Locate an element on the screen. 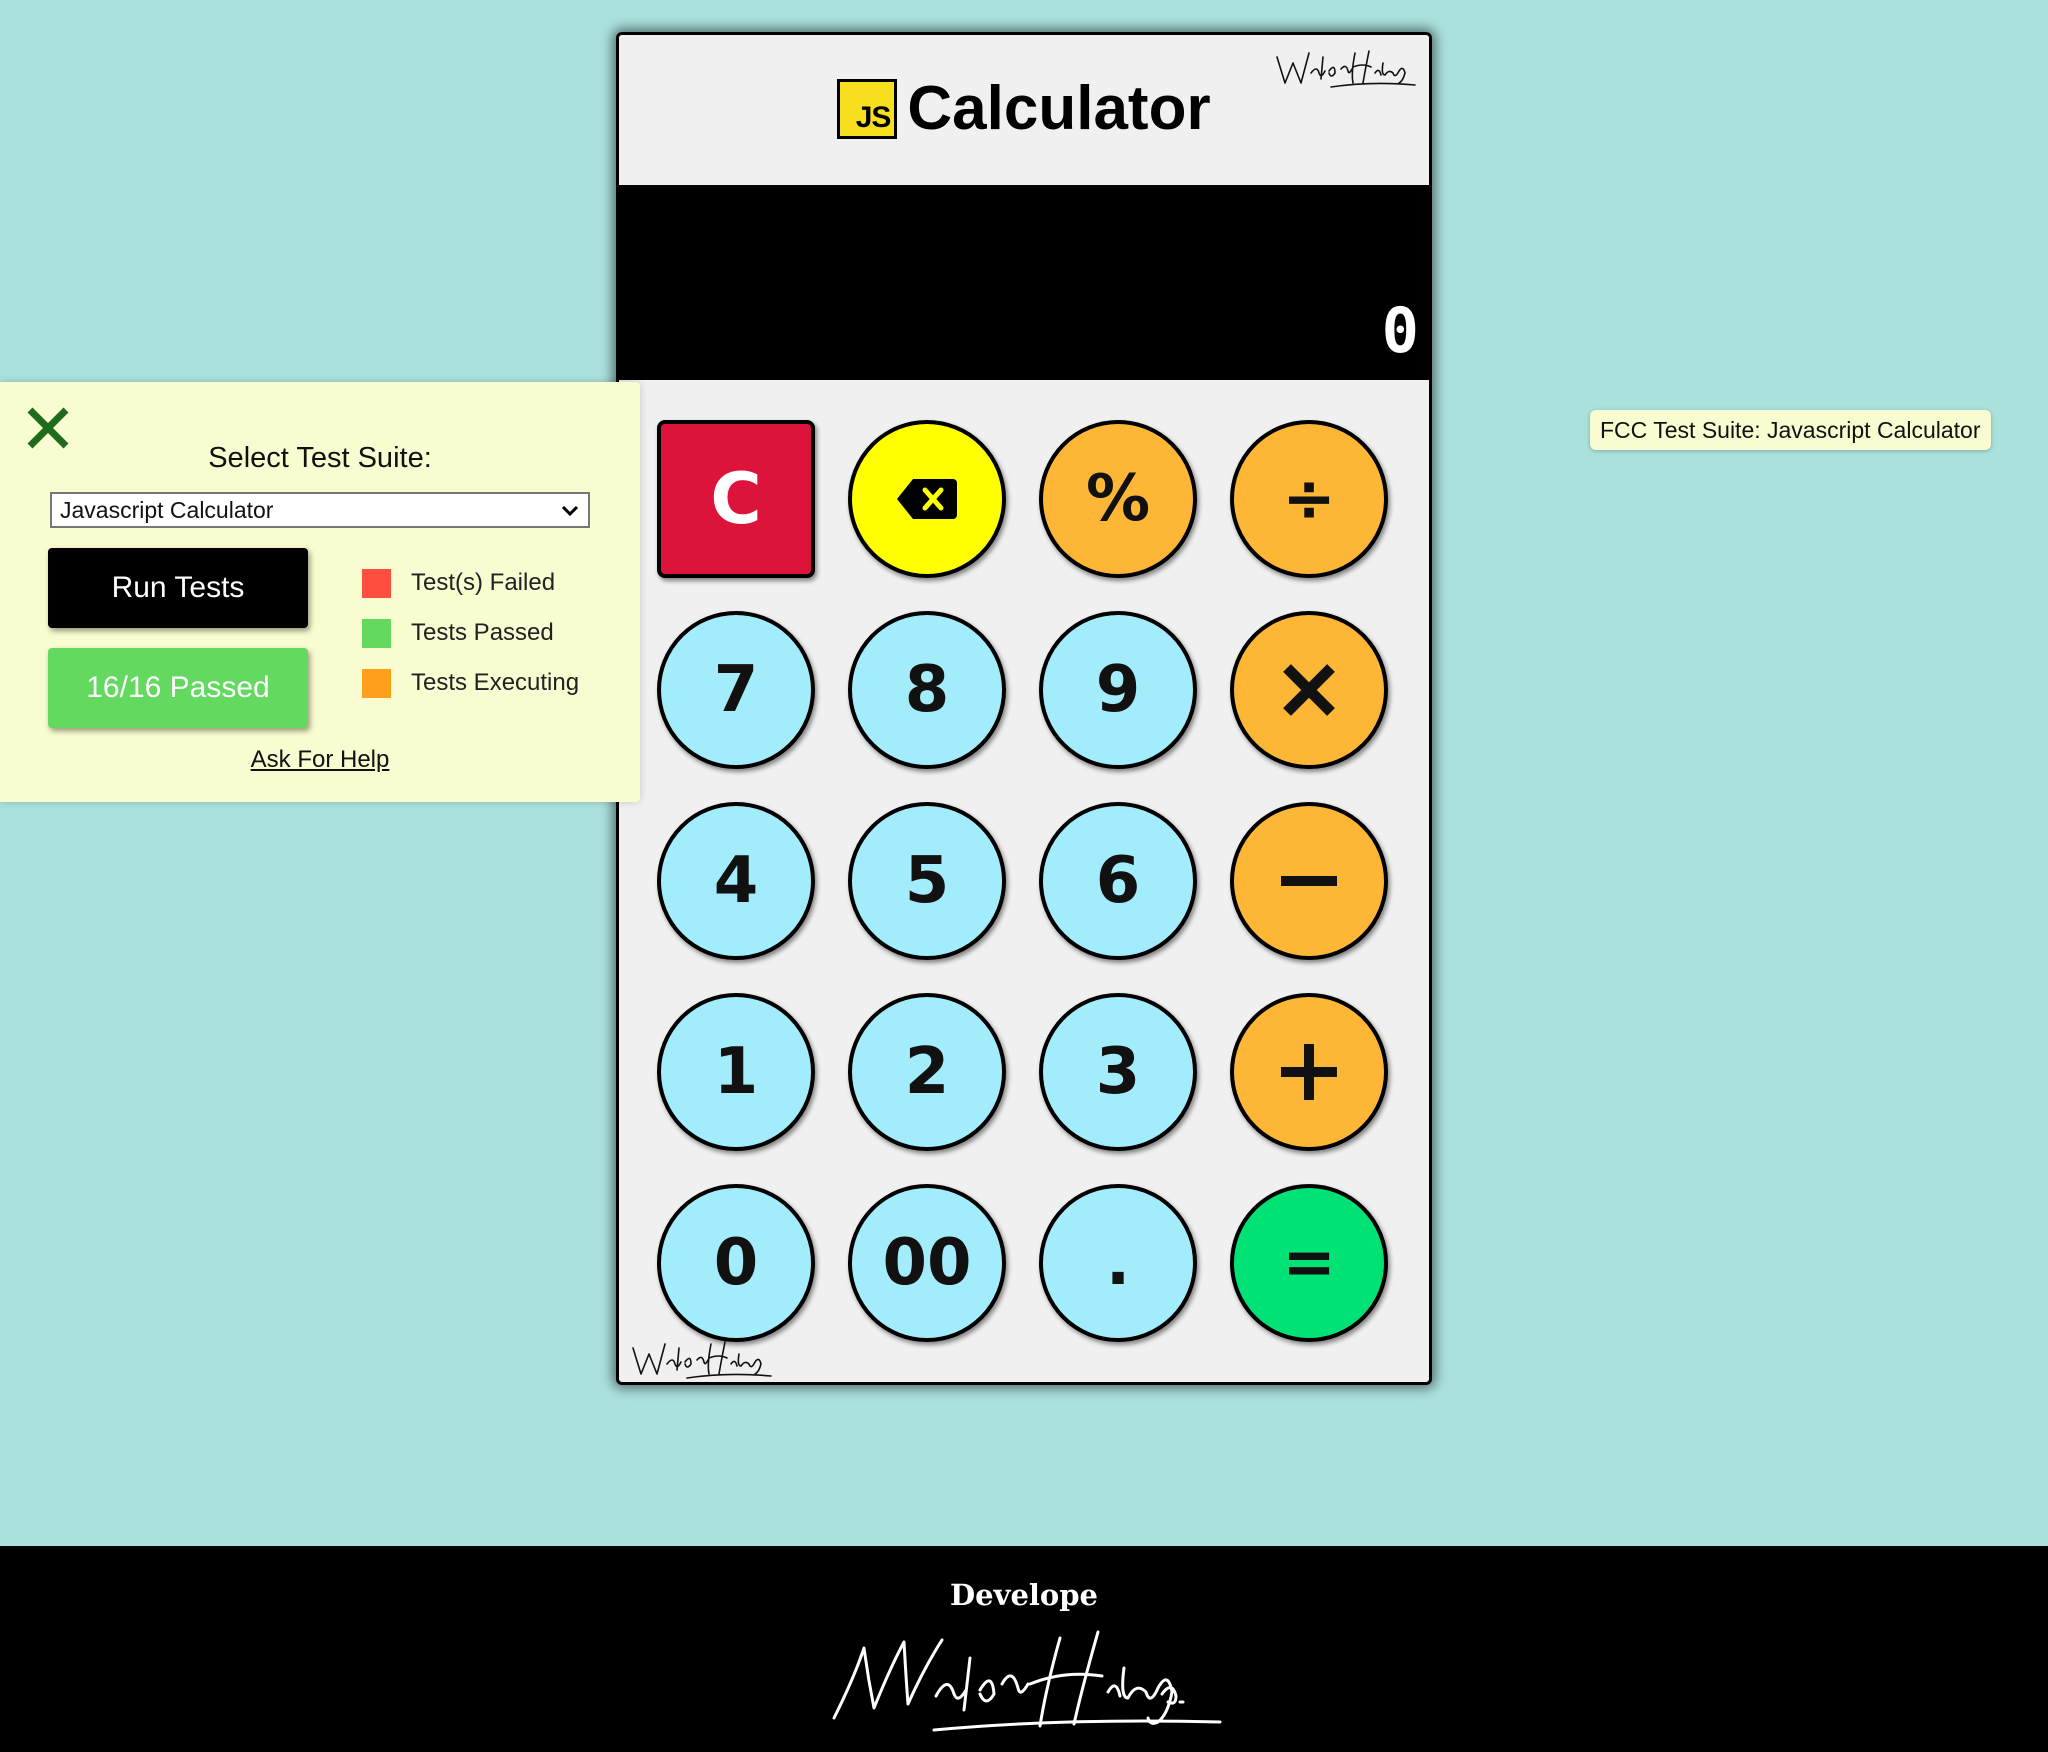 Image resolution: width=2048 pixels, height=1752 pixels. decimal-button-label: . is located at coordinates (1118, 1263).